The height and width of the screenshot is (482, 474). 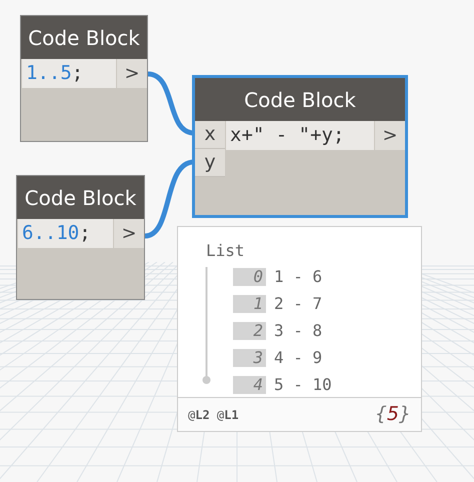 What do you see at coordinates (213, 415) in the screenshot?
I see `list-levels: @L2 @L1` at bounding box center [213, 415].